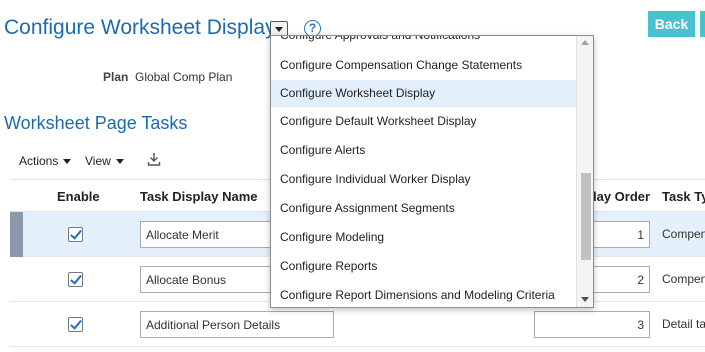 The image size is (705, 352). Describe the element at coordinates (683, 196) in the screenshot. I see `column-header-task-type: Task Ty` at that location.